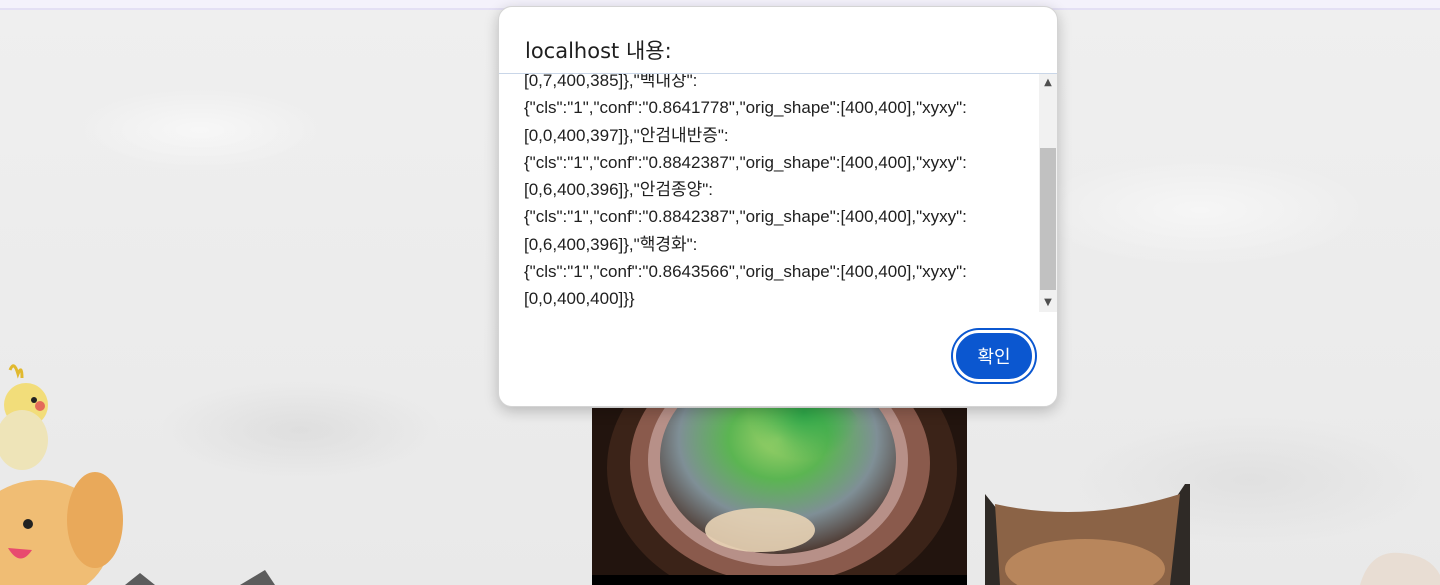  Describe the element at coordinates (65, 522) in the screenshot. I see `dog-illustration-left` at that location.